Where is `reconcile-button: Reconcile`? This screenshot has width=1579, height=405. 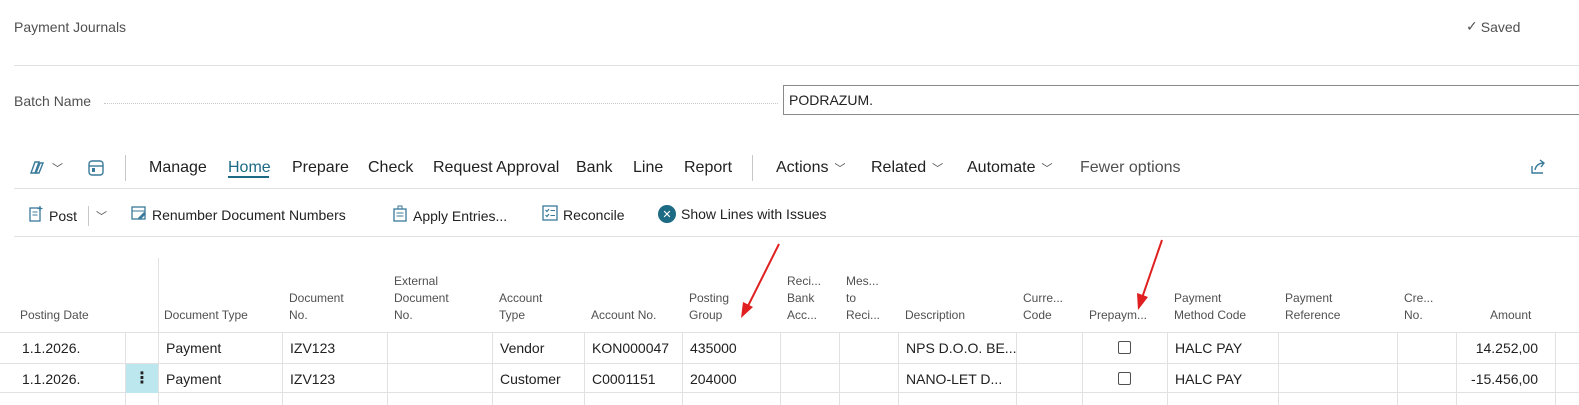
reconcile-button: Reconcile is located at coordinates (583, 214).